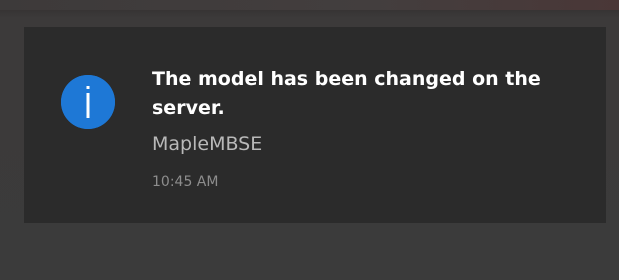 The image size is (619, 280). Describe the element at coordinates (185, 182) in the screenshot. I see `timestamp: 10:45 AM` at that location.